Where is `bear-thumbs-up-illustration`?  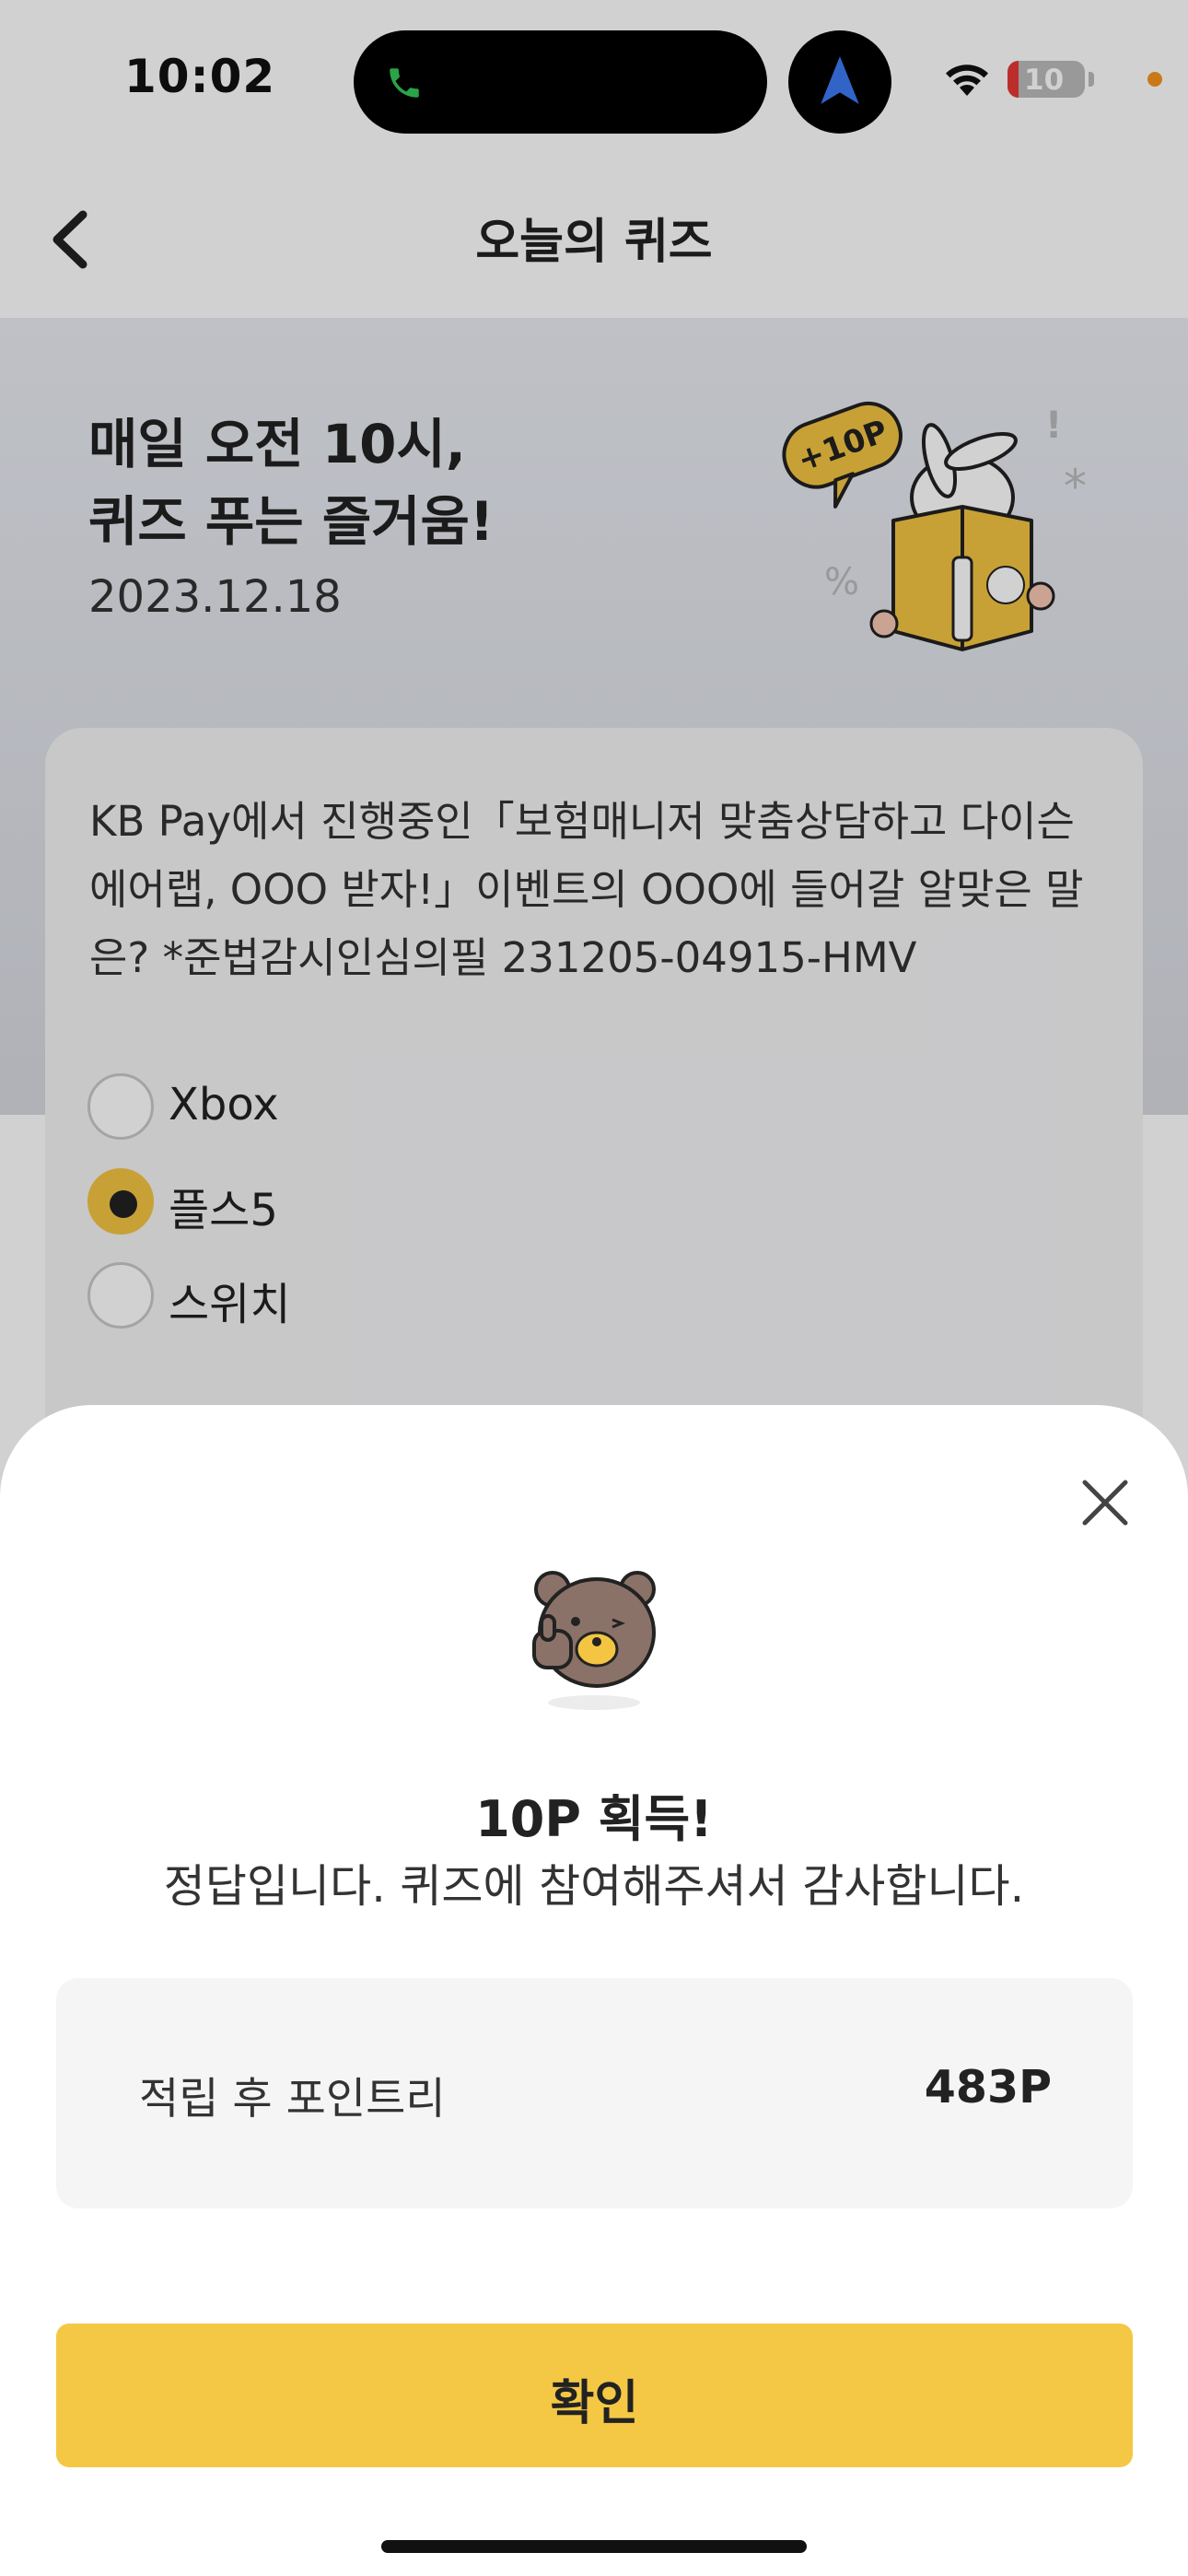 bear-thumbs-up-illustration is located at coordinates (594, 1640).